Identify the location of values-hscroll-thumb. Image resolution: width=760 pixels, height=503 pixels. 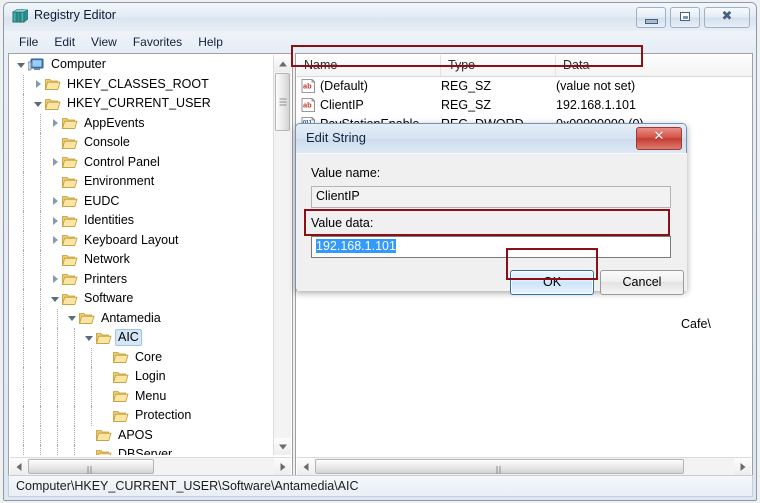
(499, 473).